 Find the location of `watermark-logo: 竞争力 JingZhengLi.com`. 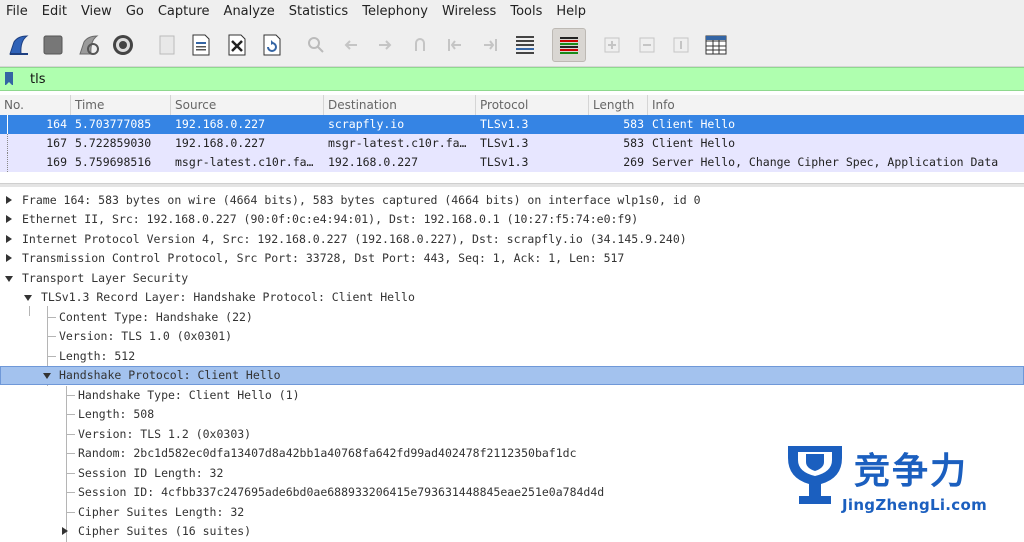

watermark-logo: 竞争力 JingZhengLi.com is located at coordinates (904, 480).